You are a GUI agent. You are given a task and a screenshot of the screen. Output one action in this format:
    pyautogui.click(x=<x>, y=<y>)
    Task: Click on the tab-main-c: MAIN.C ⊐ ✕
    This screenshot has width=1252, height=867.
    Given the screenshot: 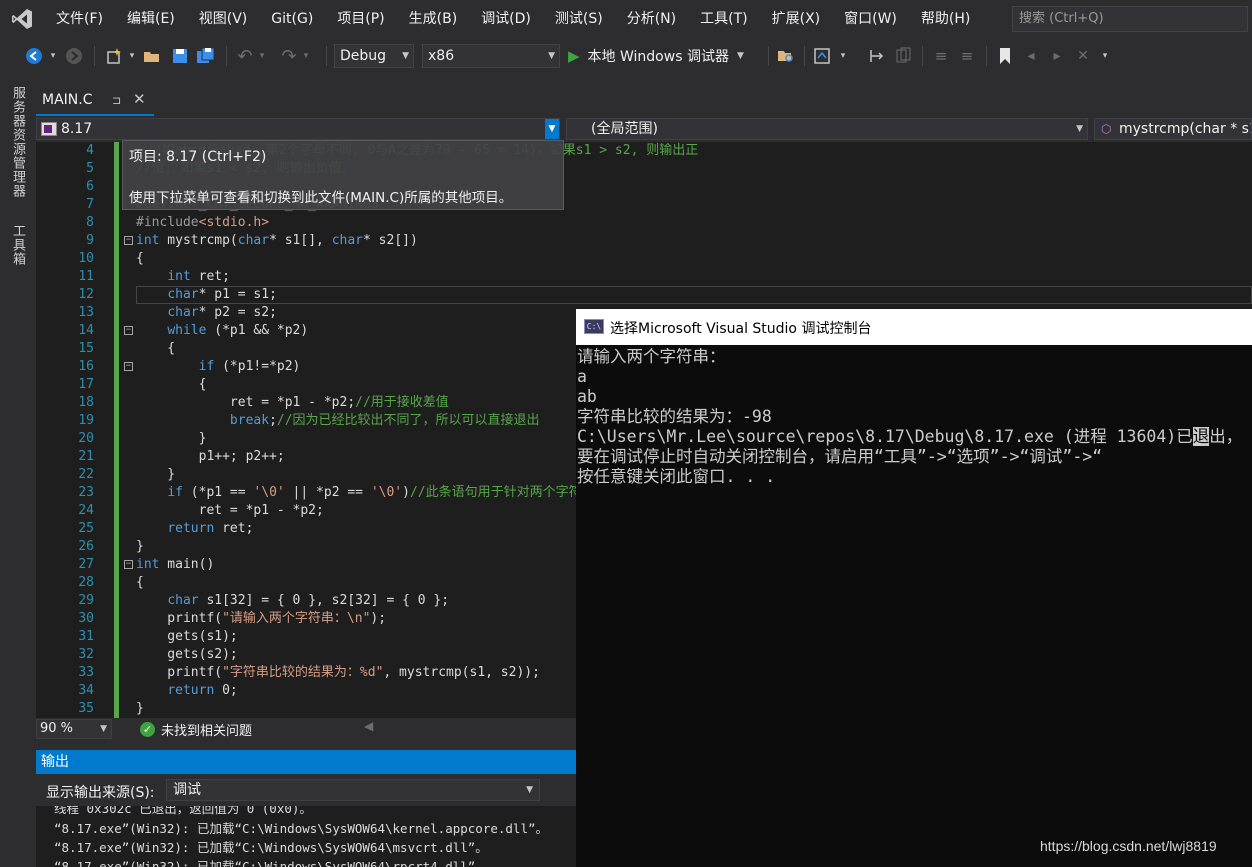 What is the action you would take?
    pyautogui.click(x=95, y=102)
    